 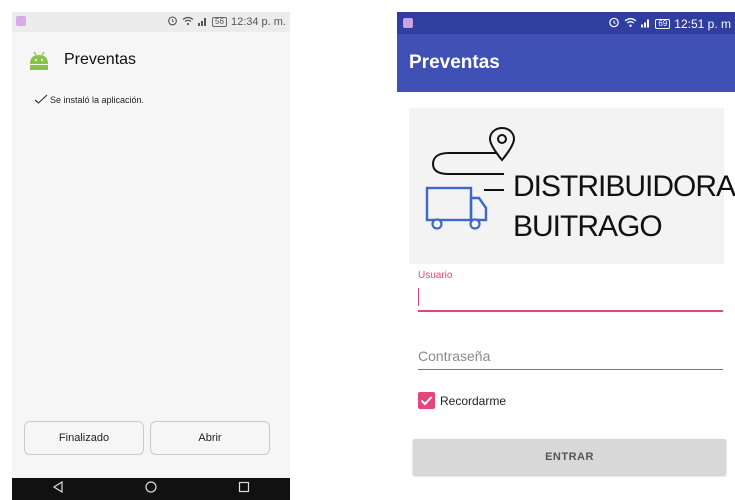 I want to click on recents-icon, so click(x=244, y=489).